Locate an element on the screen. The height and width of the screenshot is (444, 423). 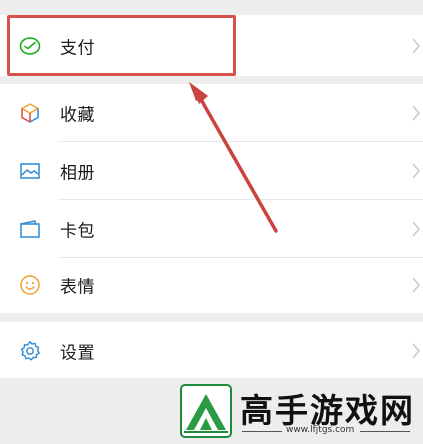
annotation-arrow is located at coordinates (233, 157).